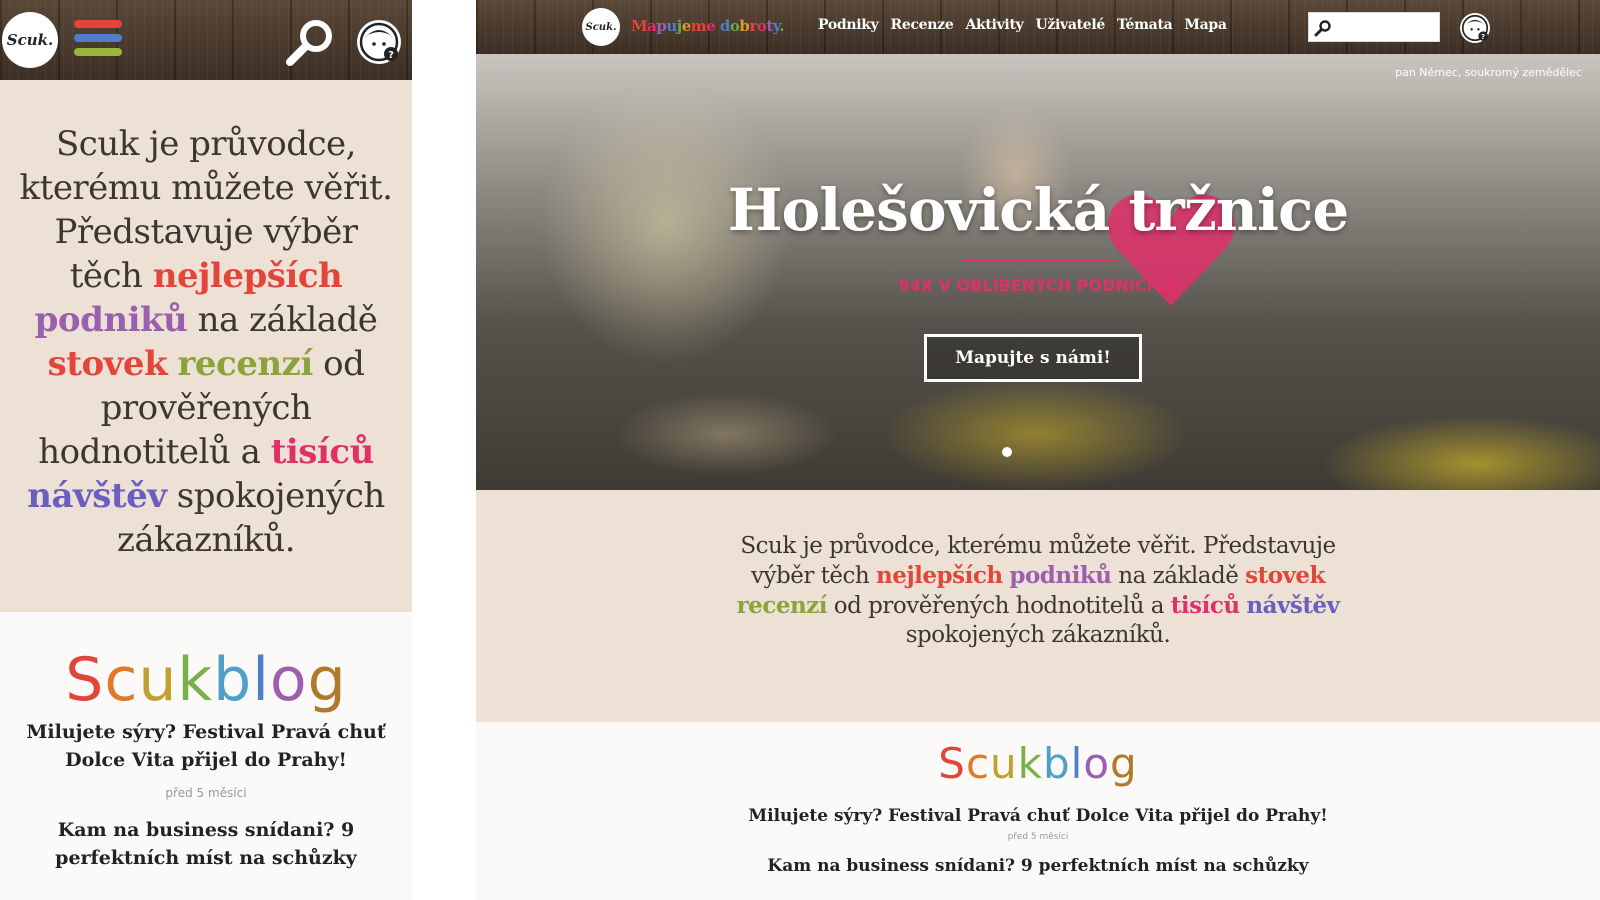 Image resolution: width=1600 pixels, height=900 pixels. I want to click on nav-item-uzivatele: Uživatelé, so click(1070, 25).